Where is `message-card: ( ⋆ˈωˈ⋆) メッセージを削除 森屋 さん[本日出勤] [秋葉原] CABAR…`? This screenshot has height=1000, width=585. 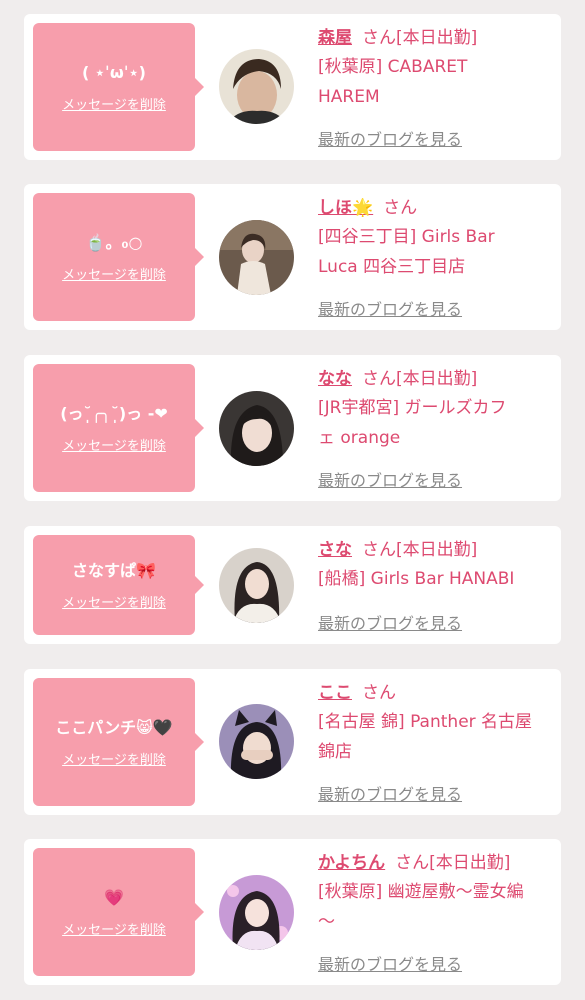 message-card: ( ⋆ˈωˈ⋆) メッセージを削除 森屋 さん[本日出勤] [秋葉原] CABAR… is located at coordinates (292, 87).